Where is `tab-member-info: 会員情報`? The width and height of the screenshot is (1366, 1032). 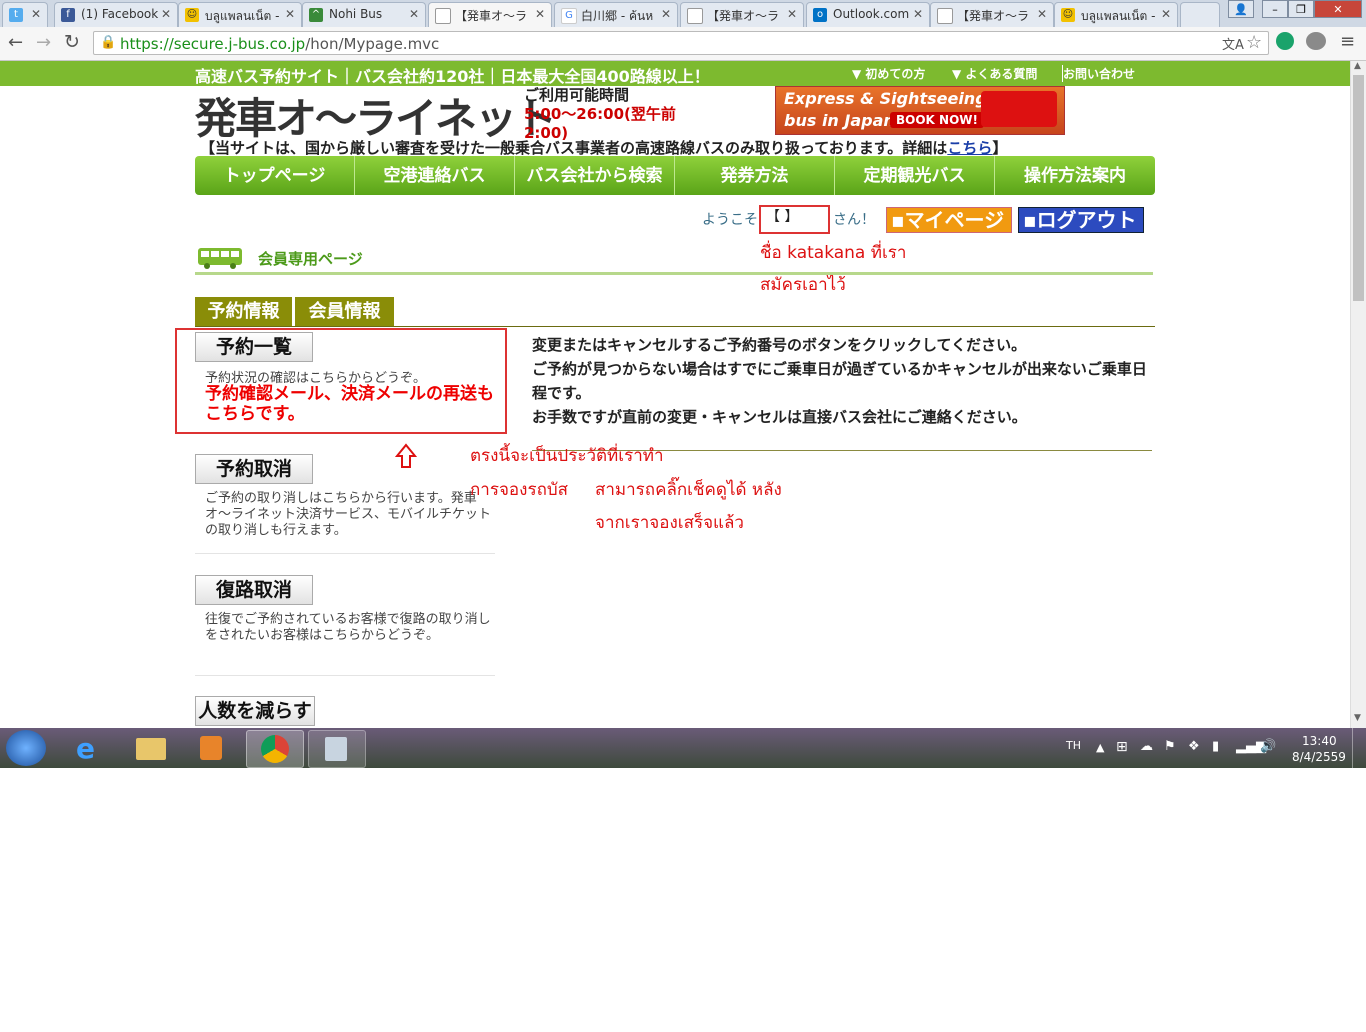 tab-member-info: 会員情報 is located at coordinates (344, 311).